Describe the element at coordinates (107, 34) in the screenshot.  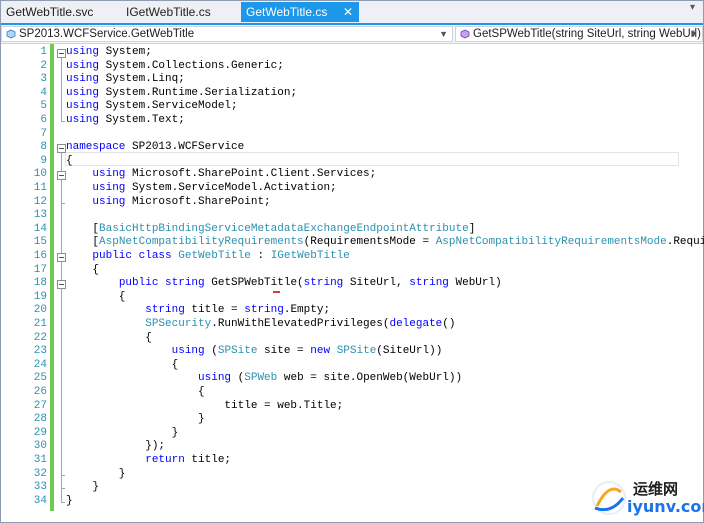
I see `type-dropdown-label: SP2013.WCFService.GetWebTitle` at that location.